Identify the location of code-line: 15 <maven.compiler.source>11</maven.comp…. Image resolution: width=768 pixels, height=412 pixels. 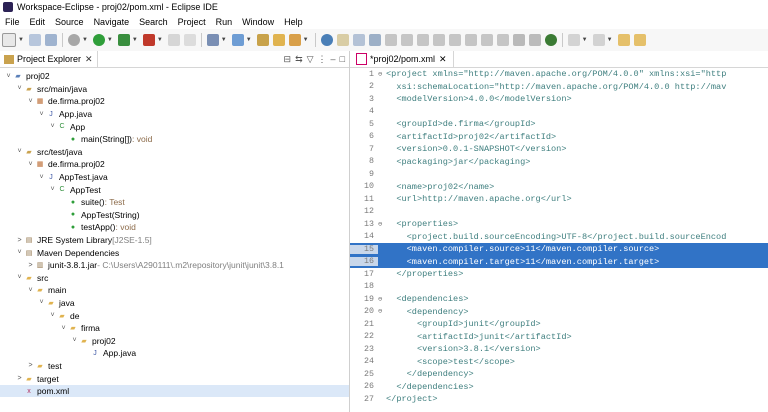
(559, 249).